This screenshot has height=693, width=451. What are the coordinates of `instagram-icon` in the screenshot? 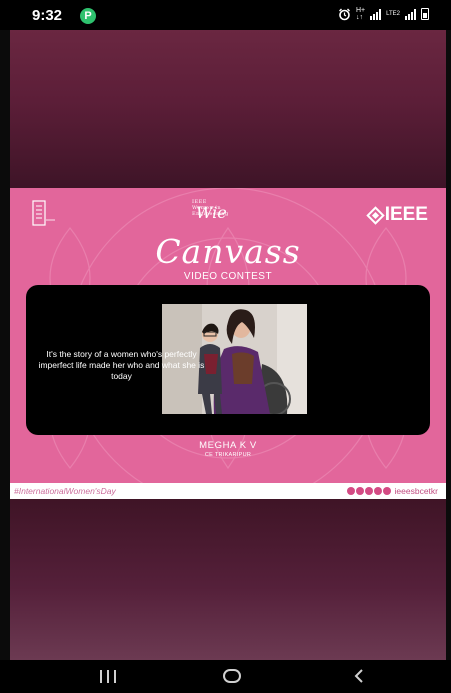 It's located at (350, 491).